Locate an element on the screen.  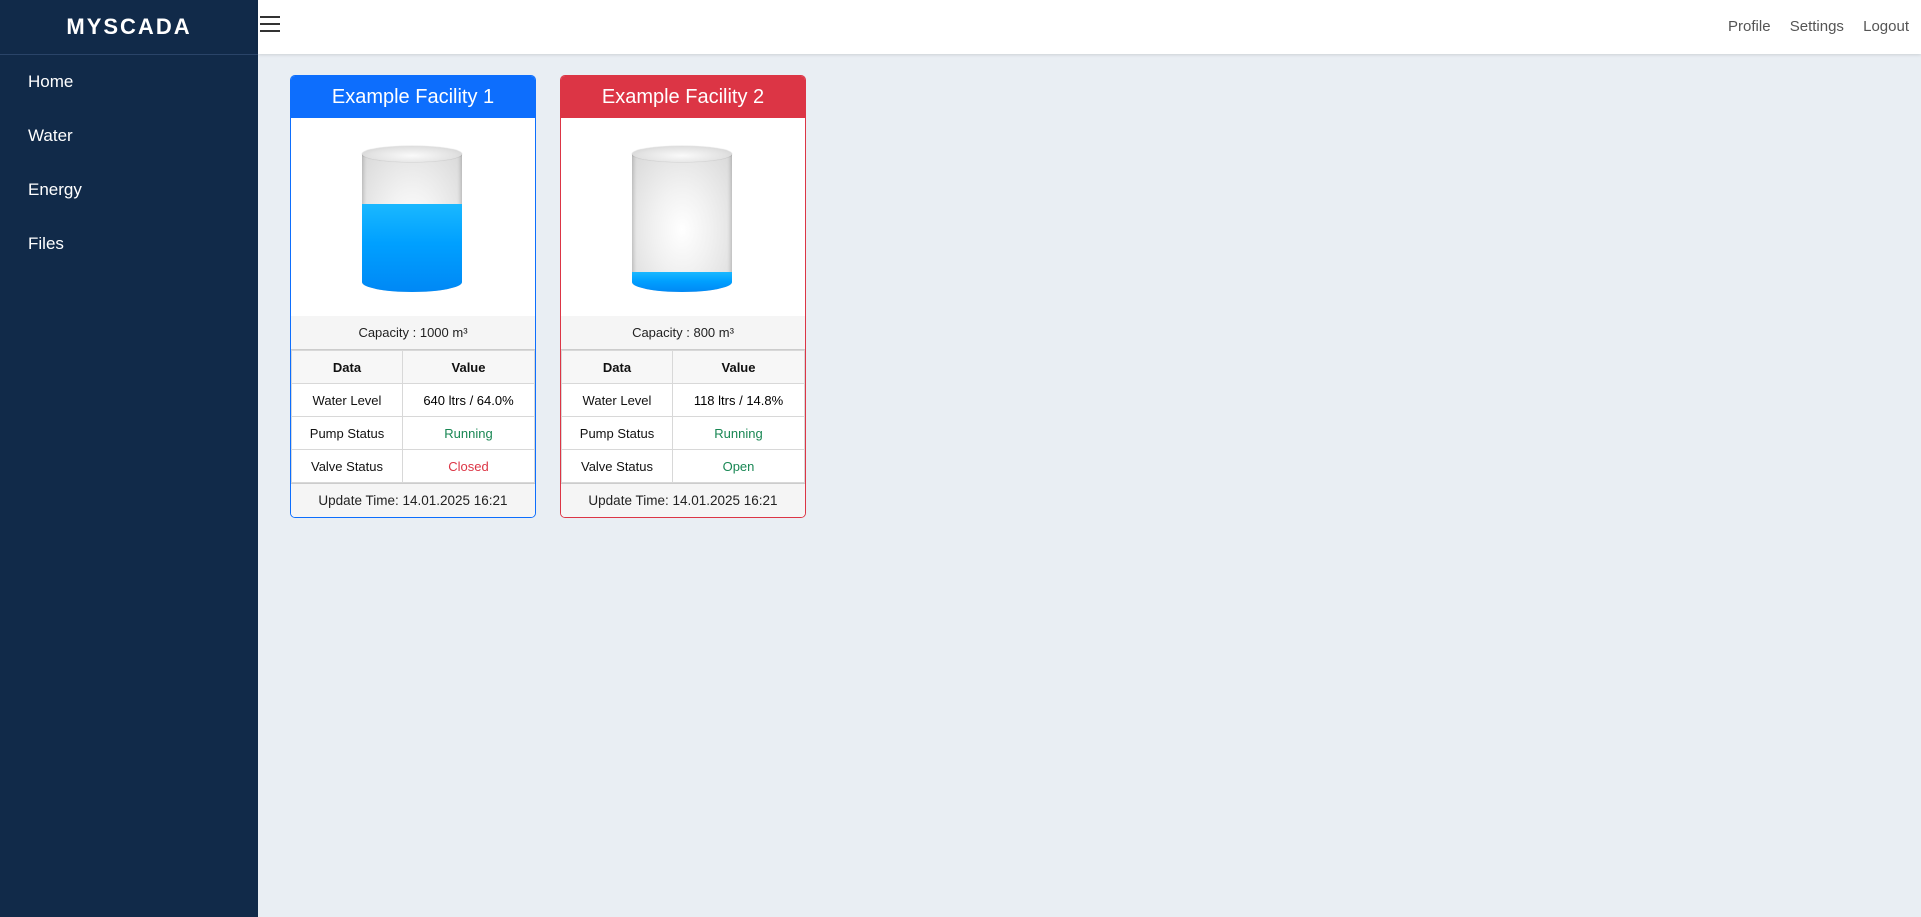
facility-title: Example Facility 2 is located at coordinates (683, 97).